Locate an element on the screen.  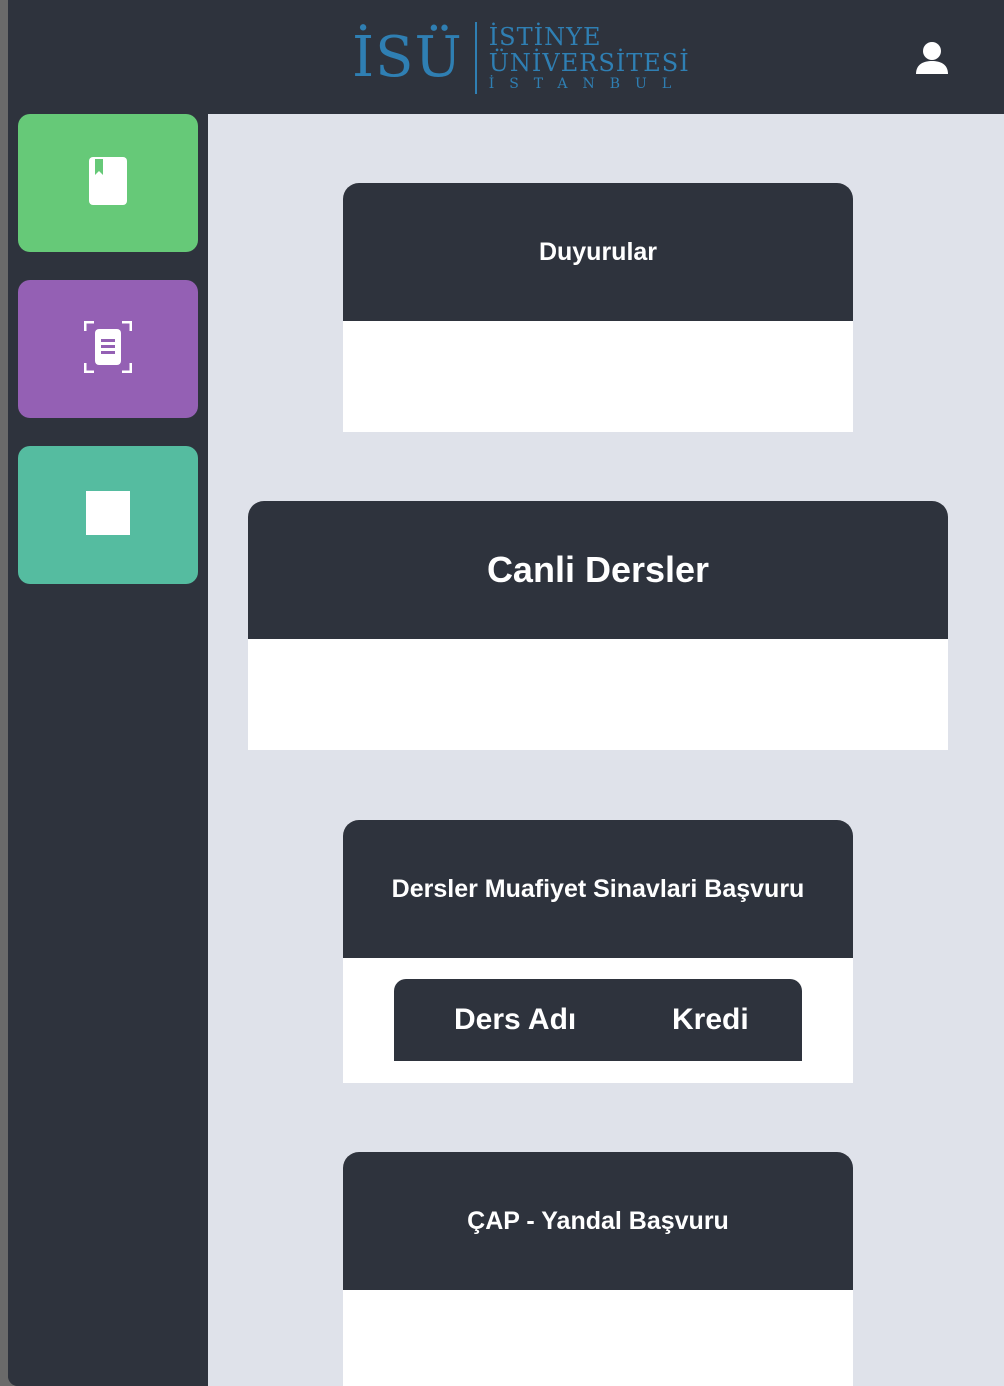
sidebar-item-documents is located at coordinates (108, 349).